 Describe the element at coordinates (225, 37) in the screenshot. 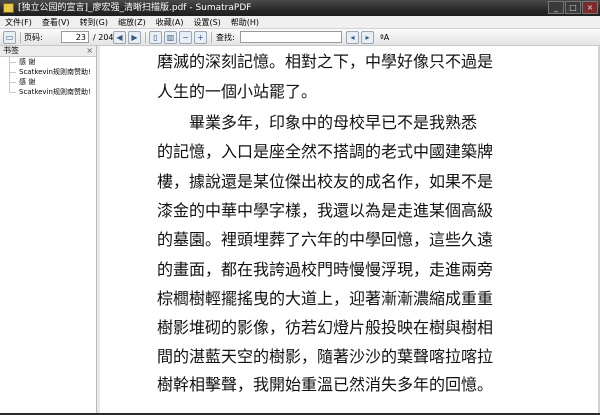

I see `find-label: 查找:` at that location.